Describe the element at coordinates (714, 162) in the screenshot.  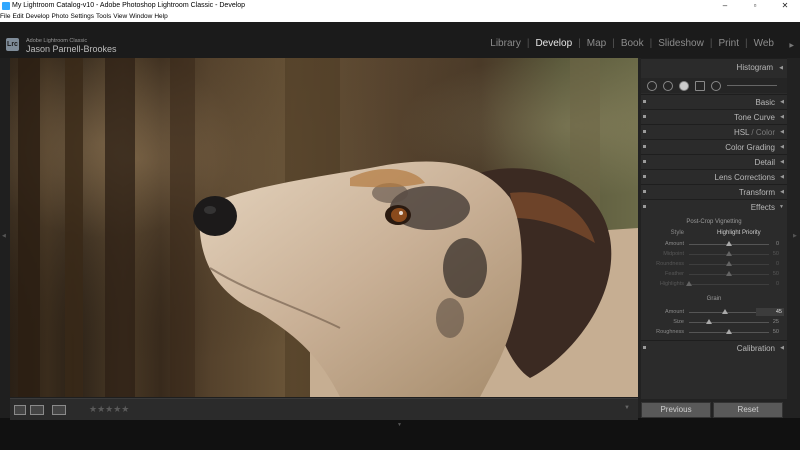
I see `panel-detail: Detail ◀` at that location.